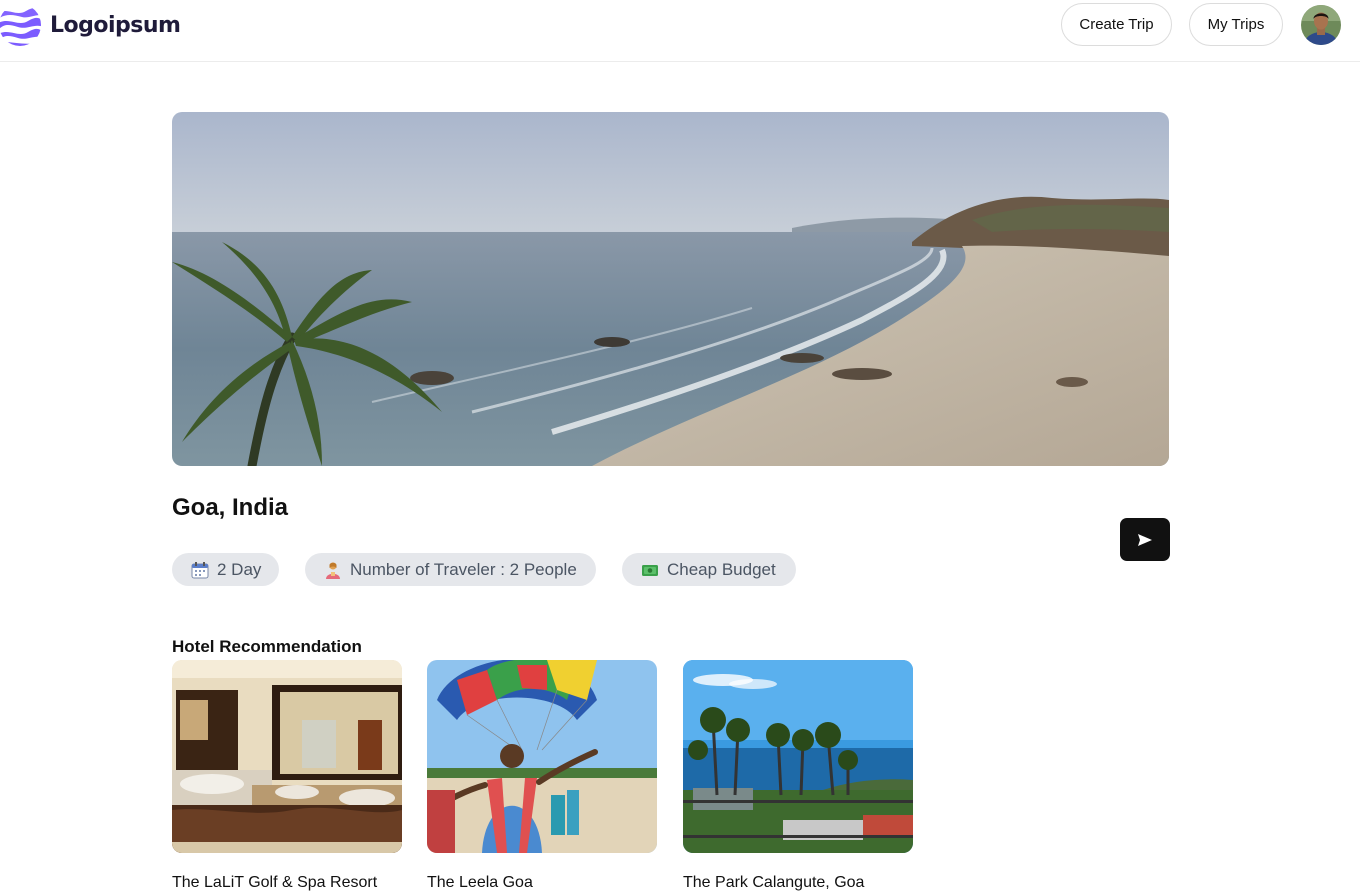  What do you see at coordinates (239, 569) in the screenshot?
I see `days-chip-label: 2 Day` at bounding box center [239, 569].